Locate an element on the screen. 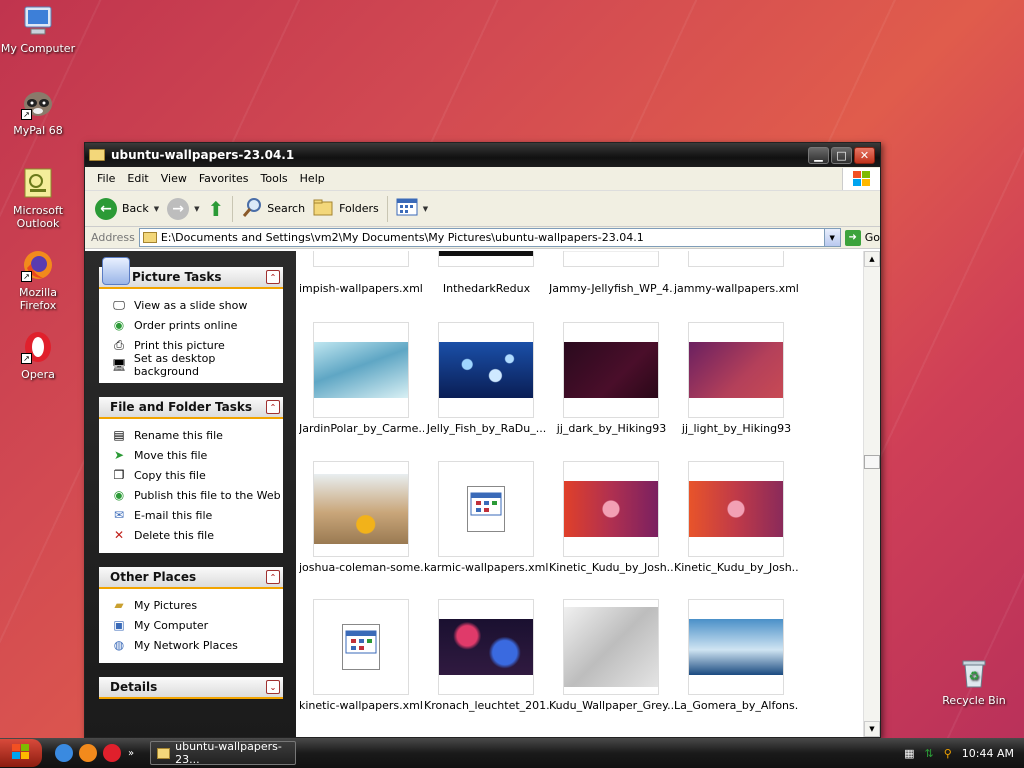  close-button: ✕ is located at coordinates (864, 155).